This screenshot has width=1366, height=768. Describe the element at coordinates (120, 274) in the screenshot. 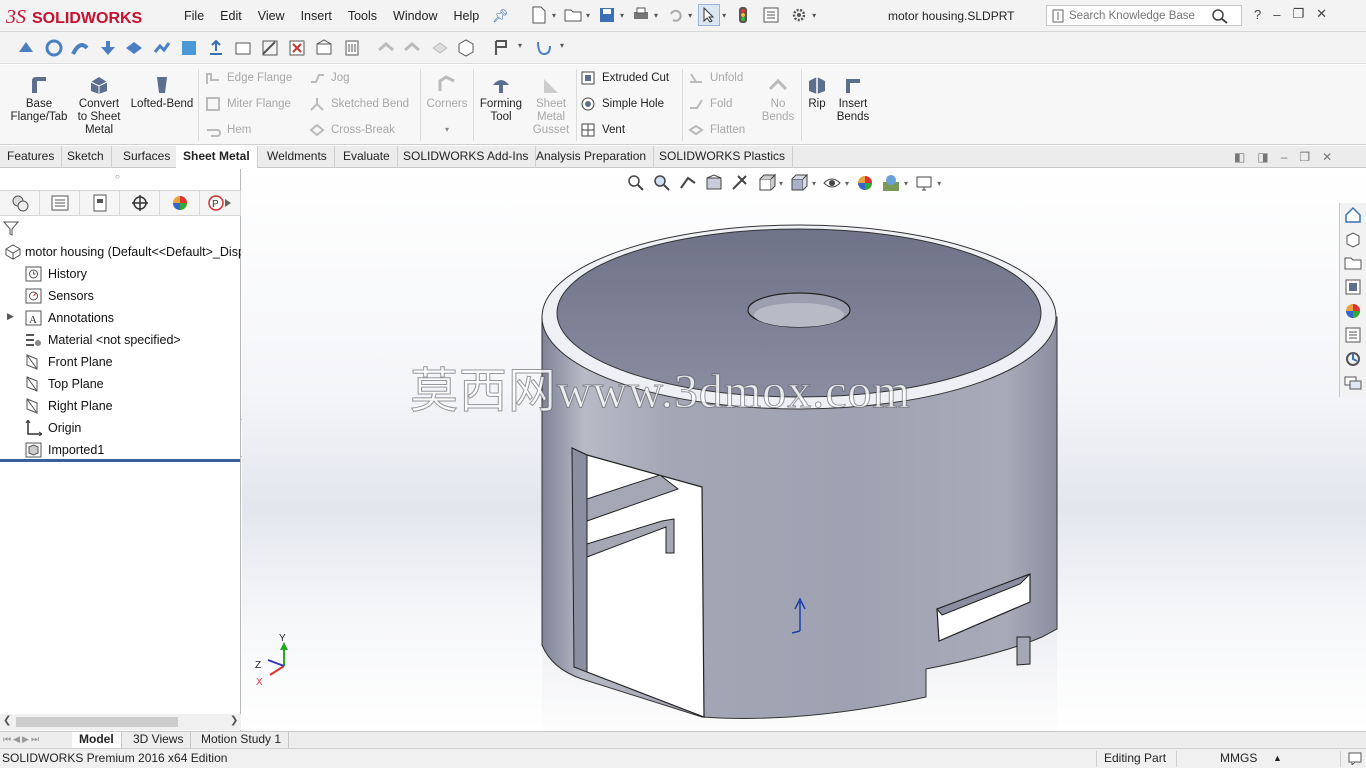

I see `tree-item-history: History` at that location.